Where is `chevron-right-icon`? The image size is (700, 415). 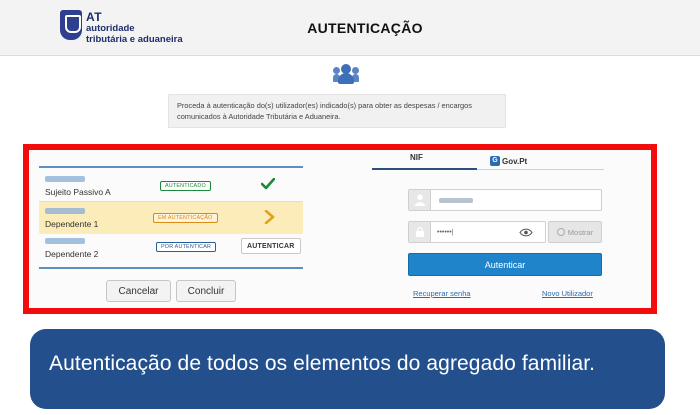 chevron-right-icon is located at coordinates (269, 217).